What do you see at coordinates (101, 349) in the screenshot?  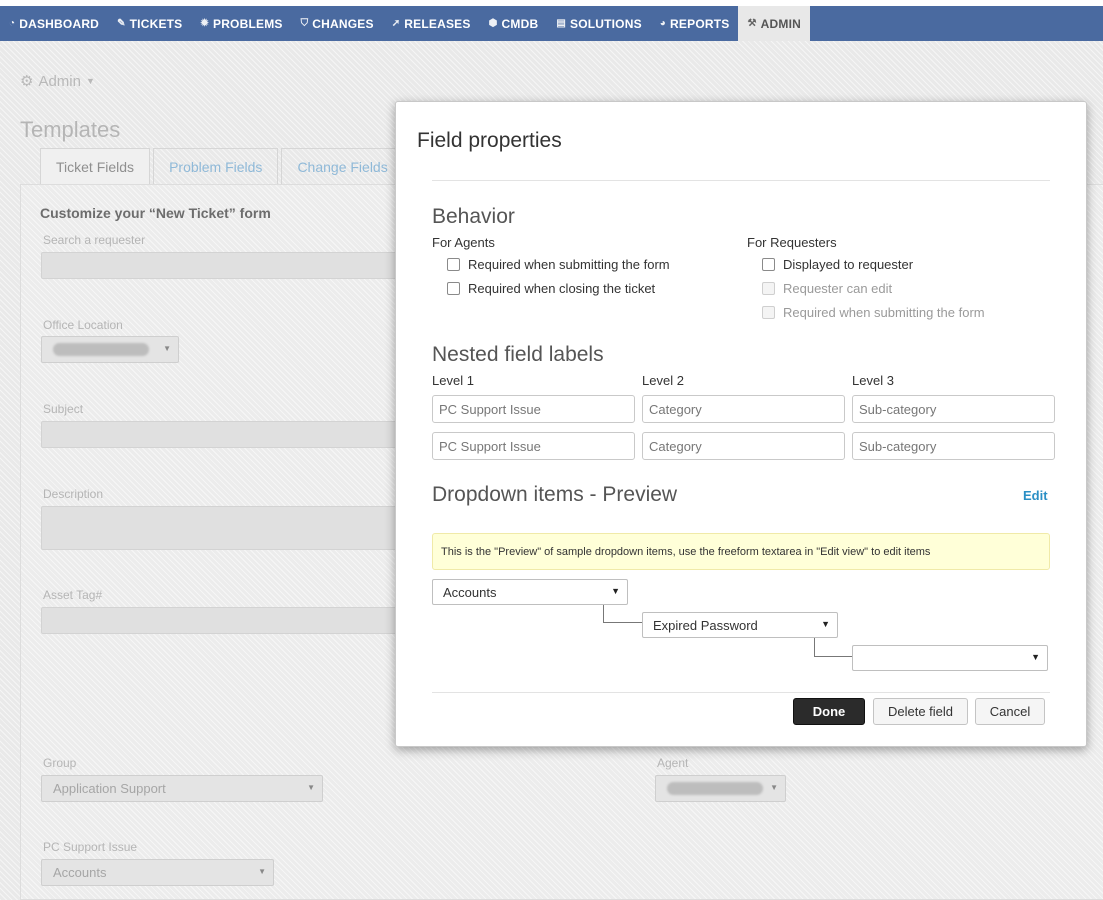 I see `redacted-value` at bounding box center [101, 349].